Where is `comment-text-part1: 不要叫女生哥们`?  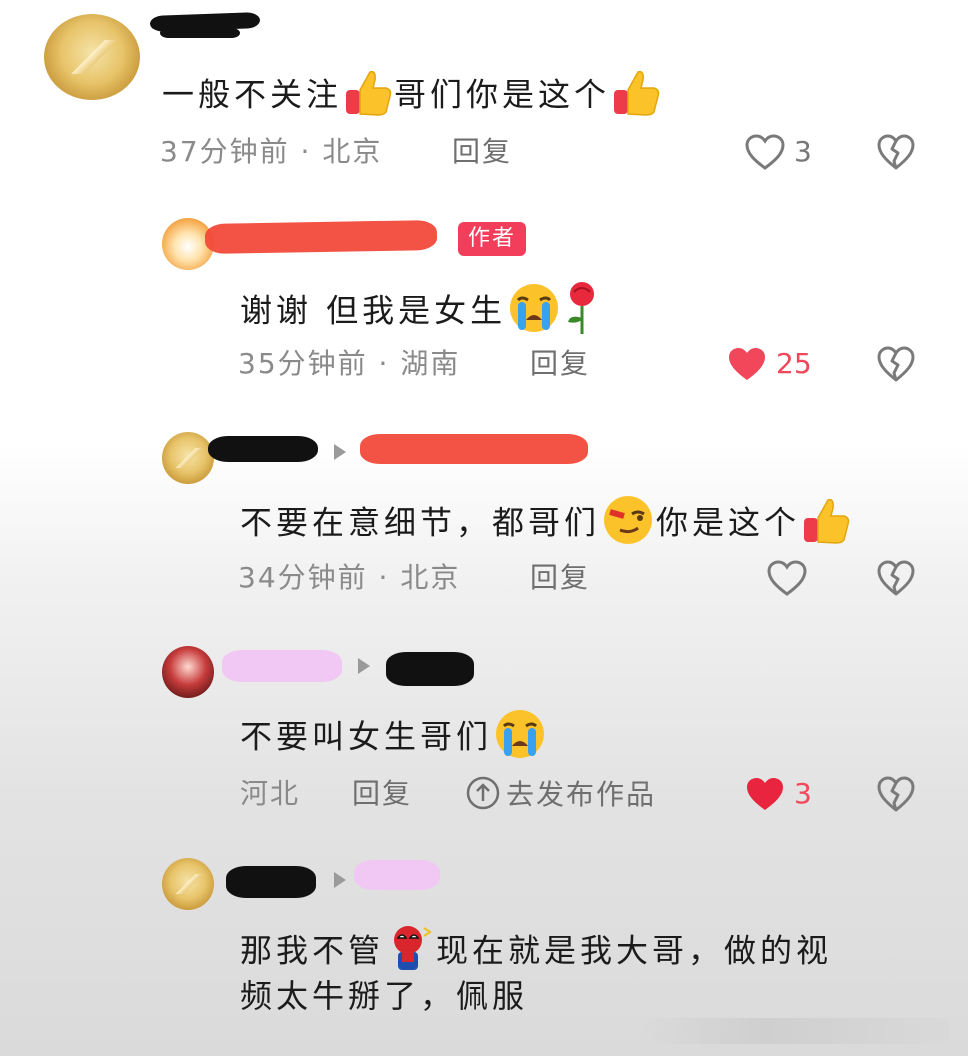
comment-text-part1: 不要叫女生哥们 is located at coordinates (366, 736).